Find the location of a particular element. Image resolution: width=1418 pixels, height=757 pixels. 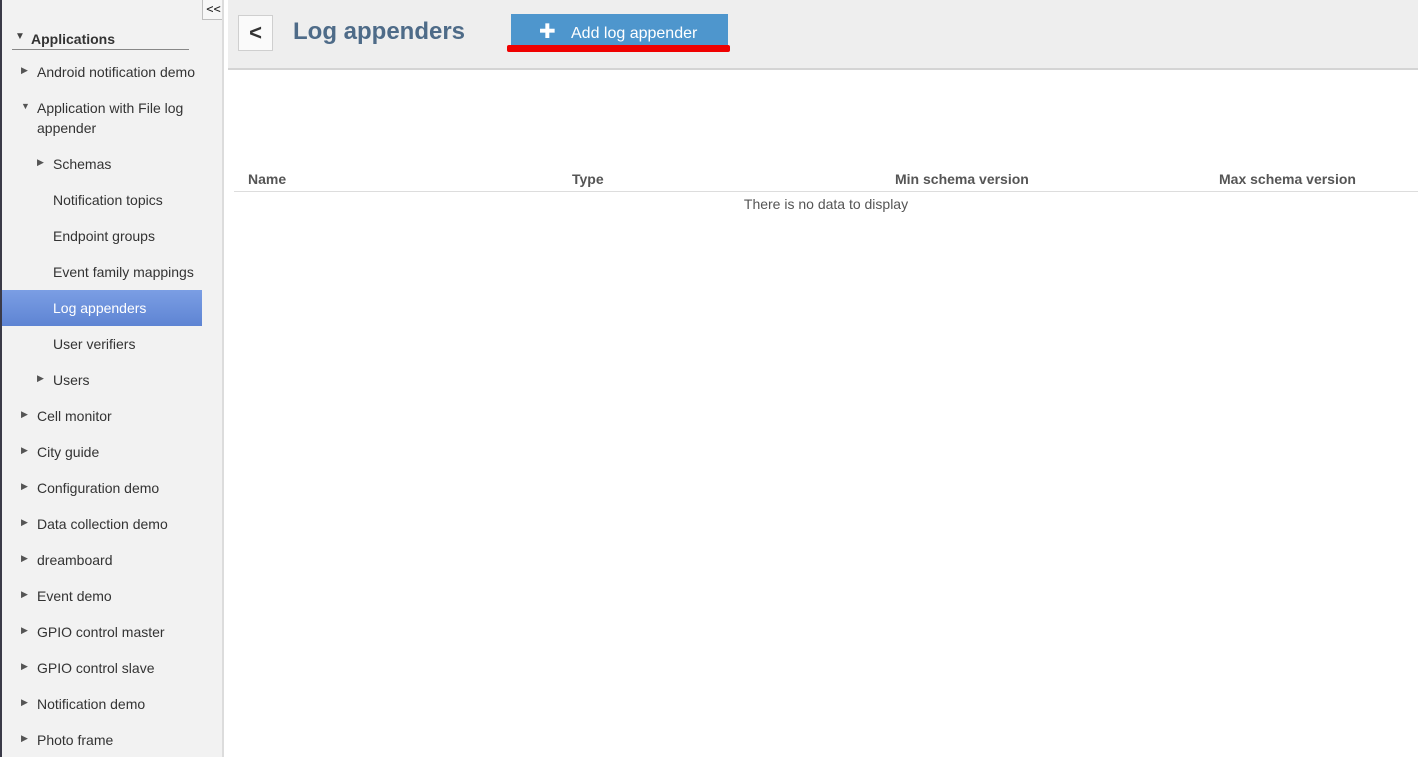

sidebar-item-schemas: ▶ Schemas is located at coordinates (101, 164).